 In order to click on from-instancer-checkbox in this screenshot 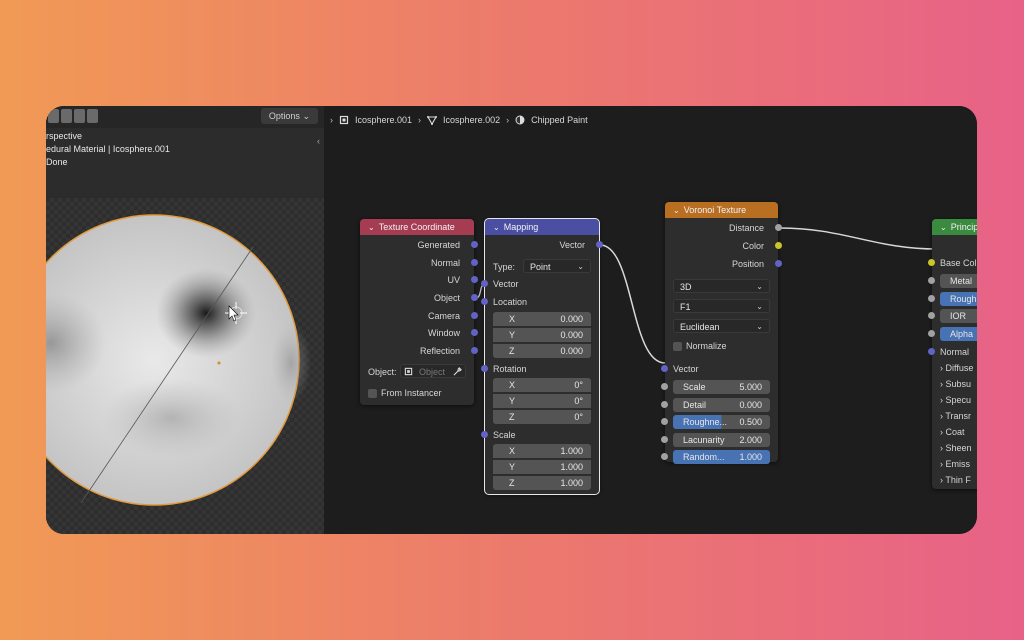, I will do `click(372, 393)`.